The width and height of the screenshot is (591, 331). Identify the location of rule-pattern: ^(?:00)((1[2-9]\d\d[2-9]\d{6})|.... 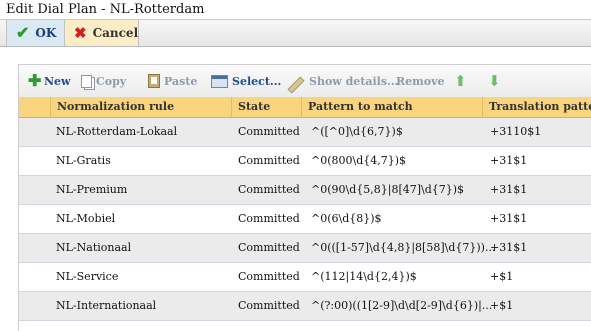
(402, 305).